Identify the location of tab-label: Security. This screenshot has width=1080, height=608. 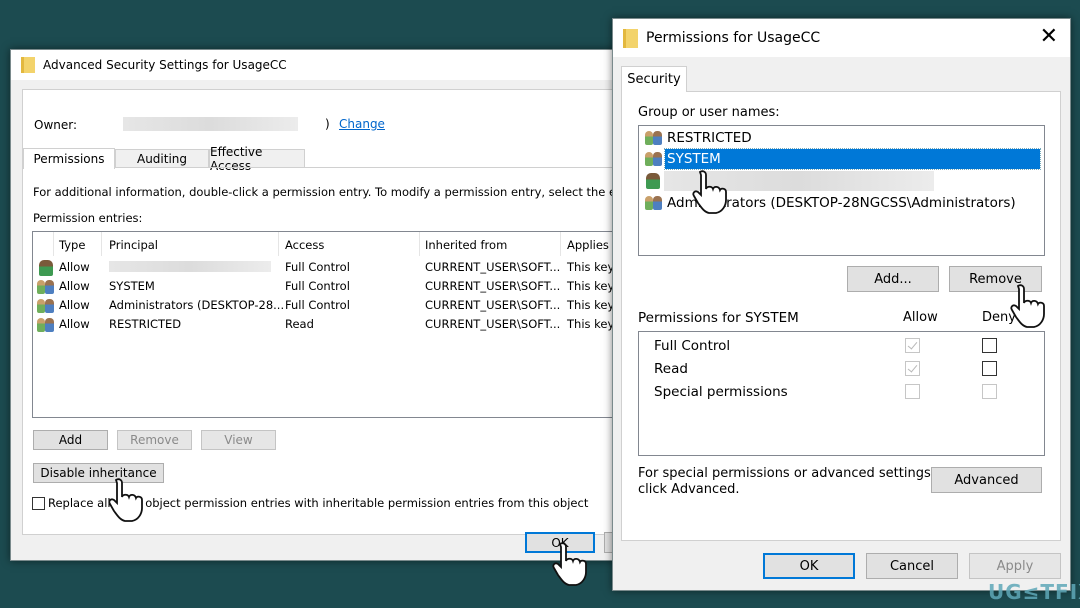
(654, 79).